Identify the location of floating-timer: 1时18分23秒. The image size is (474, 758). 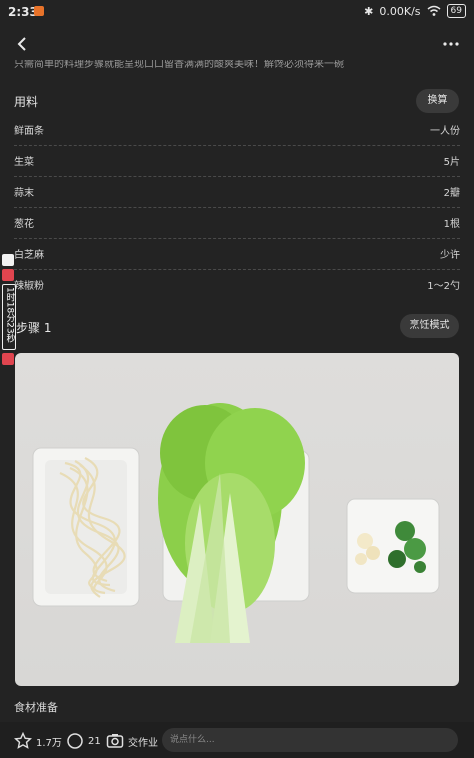
(9, 311).